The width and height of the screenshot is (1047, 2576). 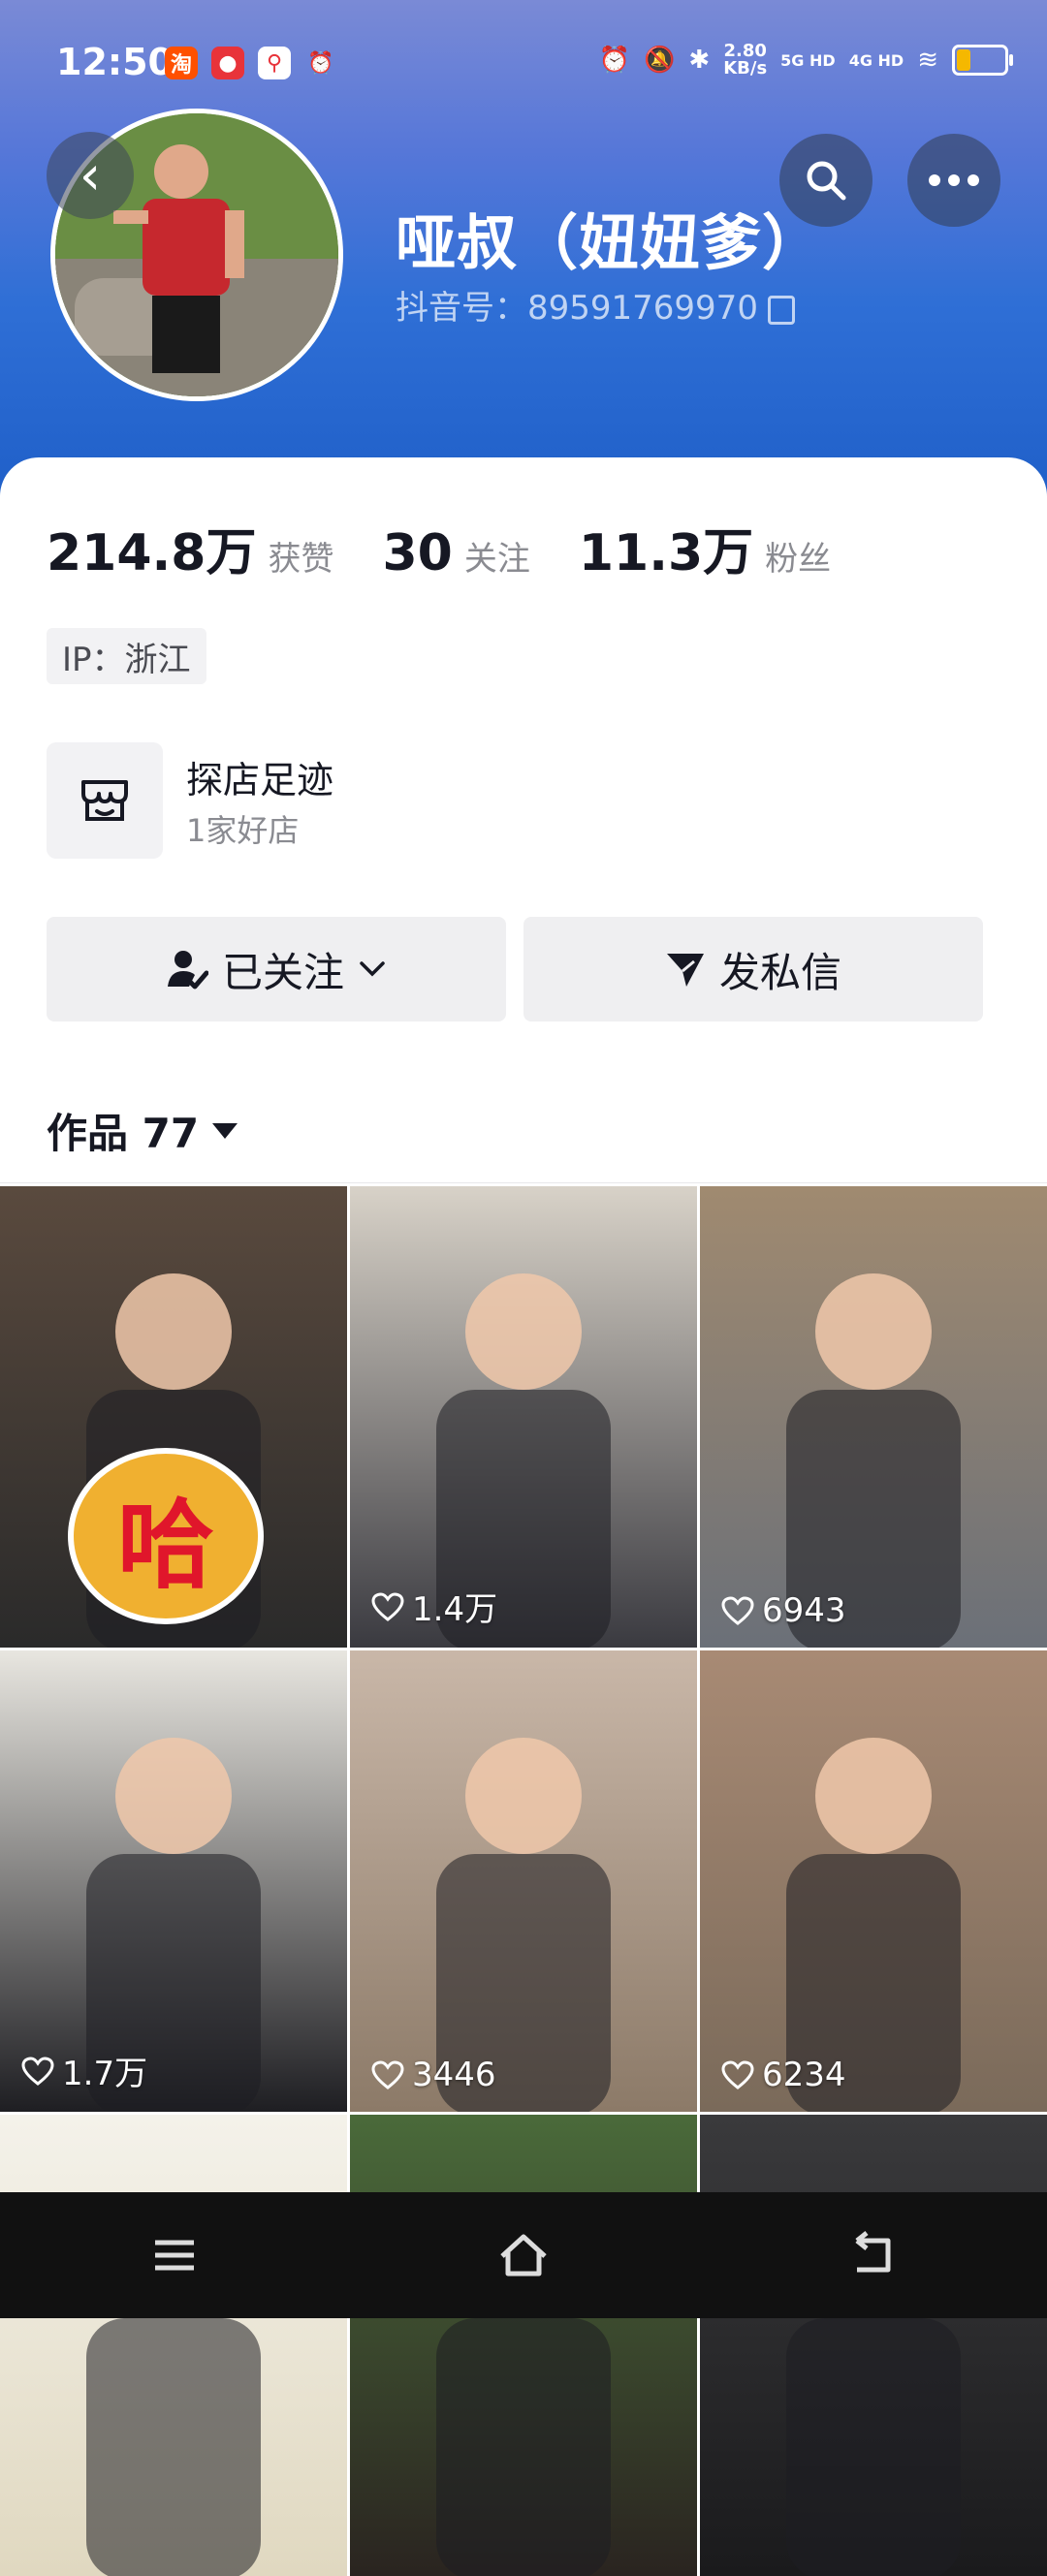 I want to click on ip-location-tag: IP：浙江, so click(x=126, y=656).